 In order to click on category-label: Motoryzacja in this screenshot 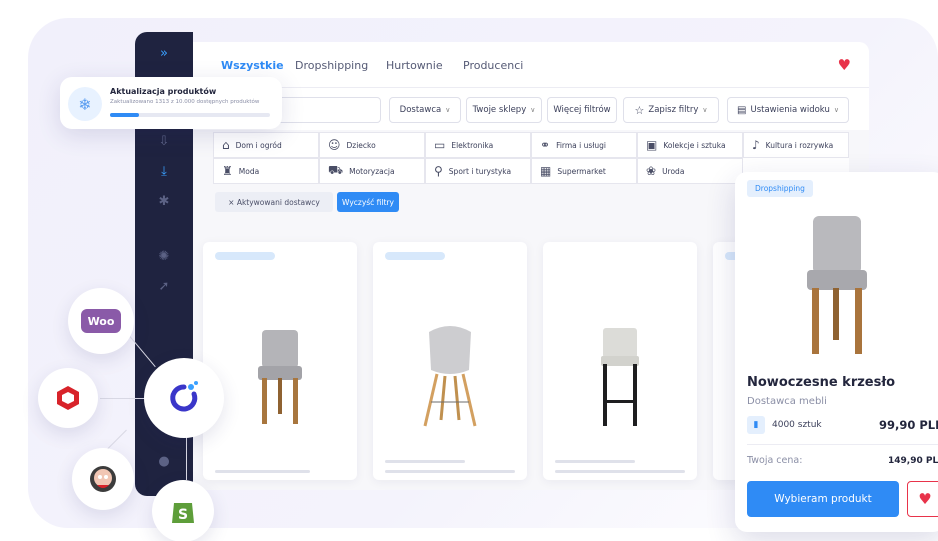, I will do `click(372, 171)`.